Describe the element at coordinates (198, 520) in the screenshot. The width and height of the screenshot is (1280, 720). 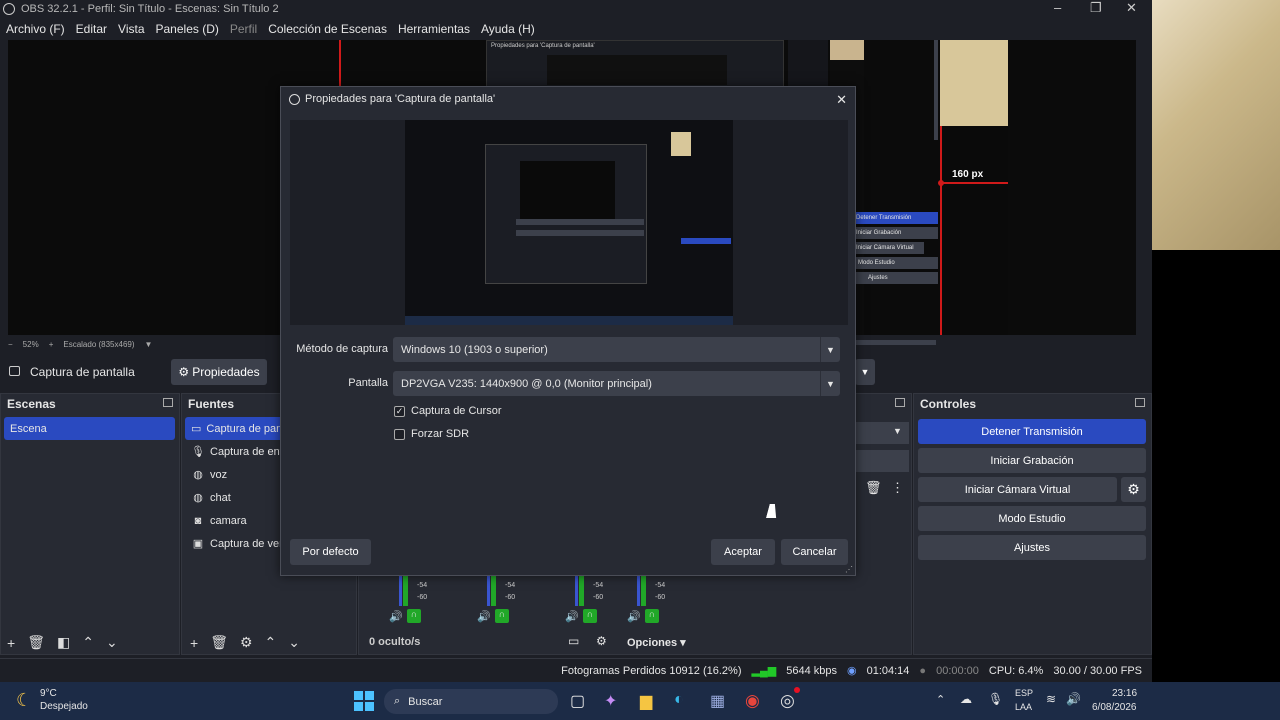
I see `camera-icon: ◙` at that location.